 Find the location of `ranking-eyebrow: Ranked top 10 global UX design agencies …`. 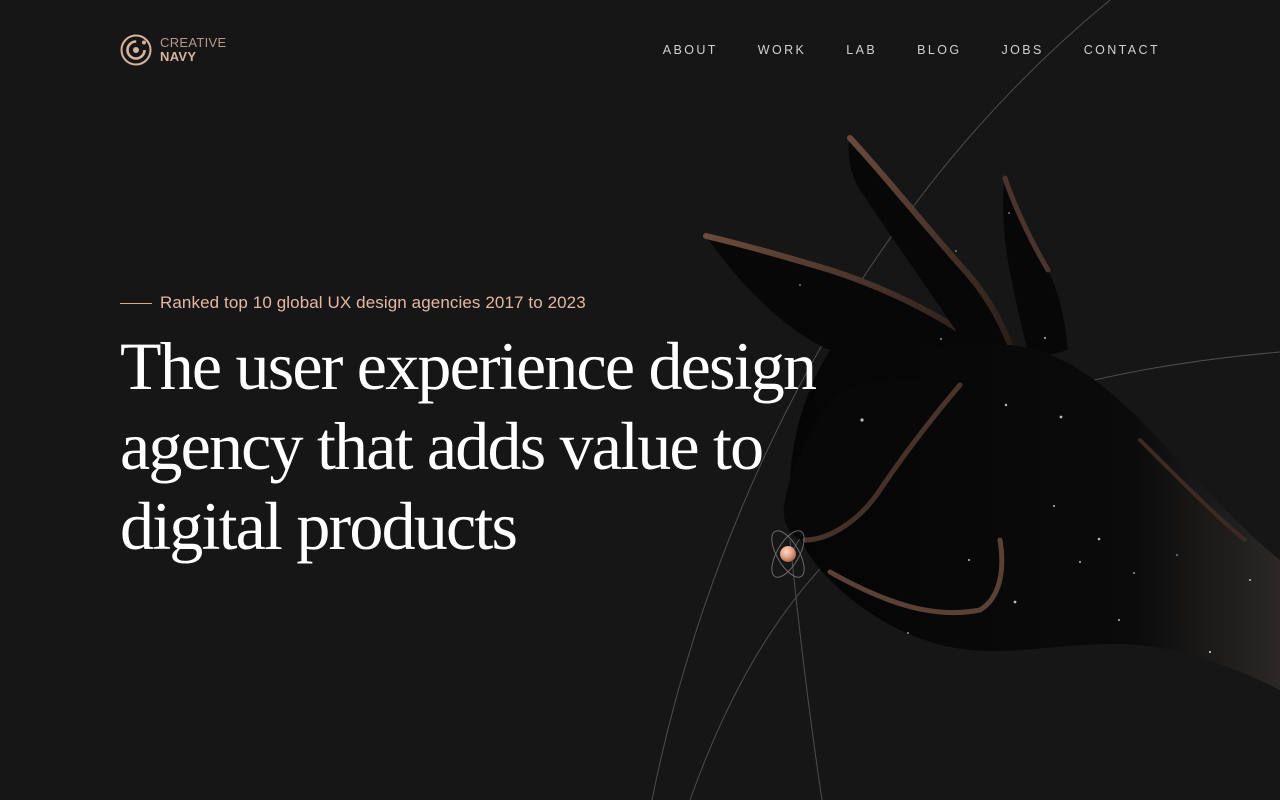

ranking-eyebrow: Ranked top 10 global UX design agencies … is located at coordinates (500, 303).